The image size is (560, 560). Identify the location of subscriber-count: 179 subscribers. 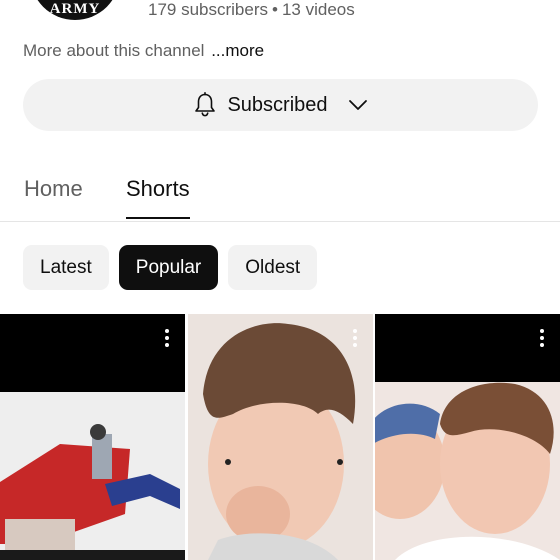
(208, 9).